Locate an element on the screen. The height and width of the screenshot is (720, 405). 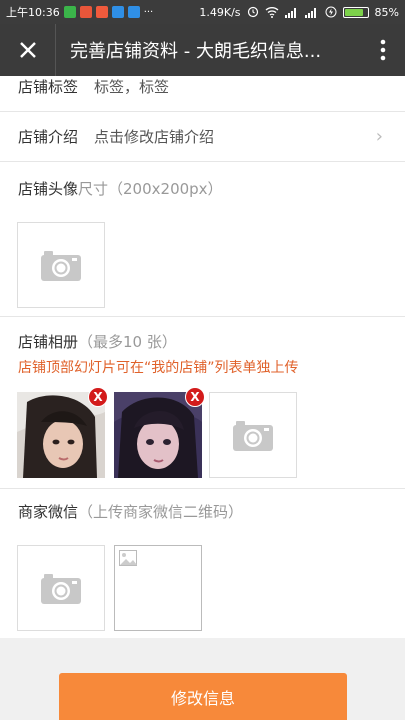
close-icon is located at coordinates (27, 50).